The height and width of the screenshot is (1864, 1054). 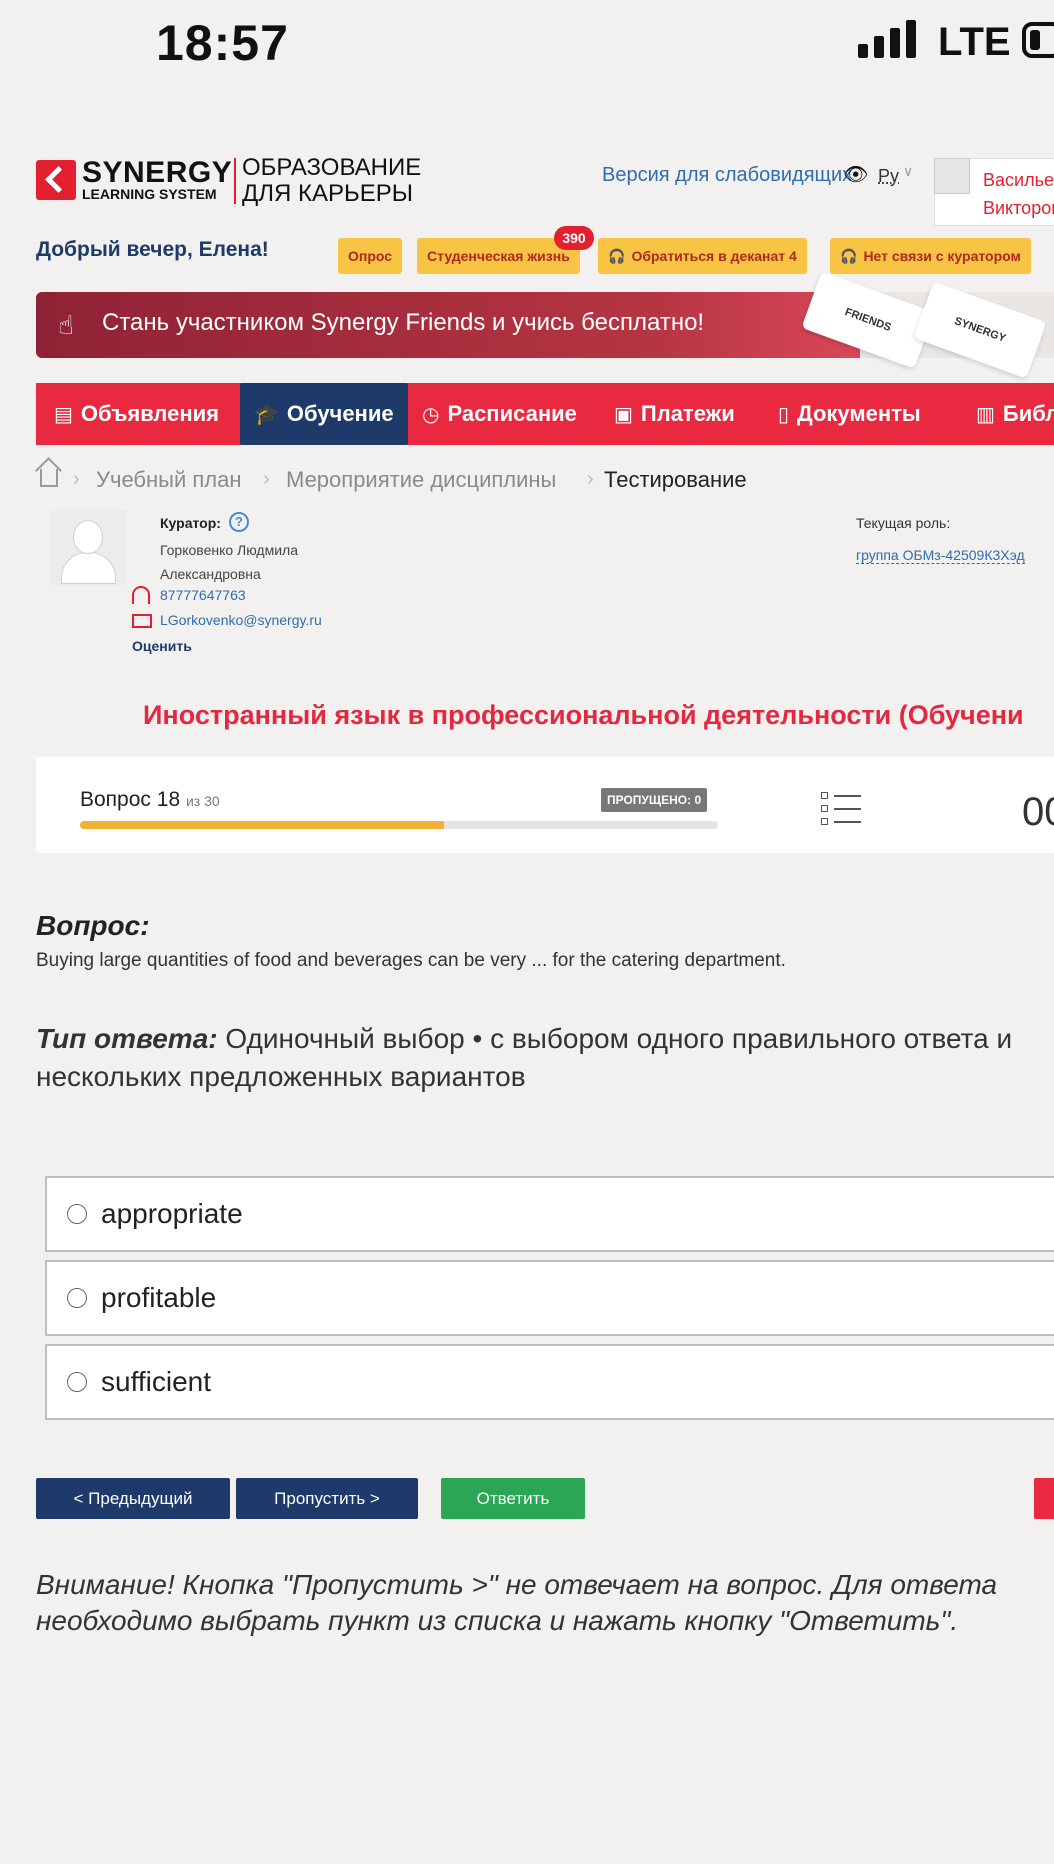 I want to click on logo-divider, so click(x=235, y=181).